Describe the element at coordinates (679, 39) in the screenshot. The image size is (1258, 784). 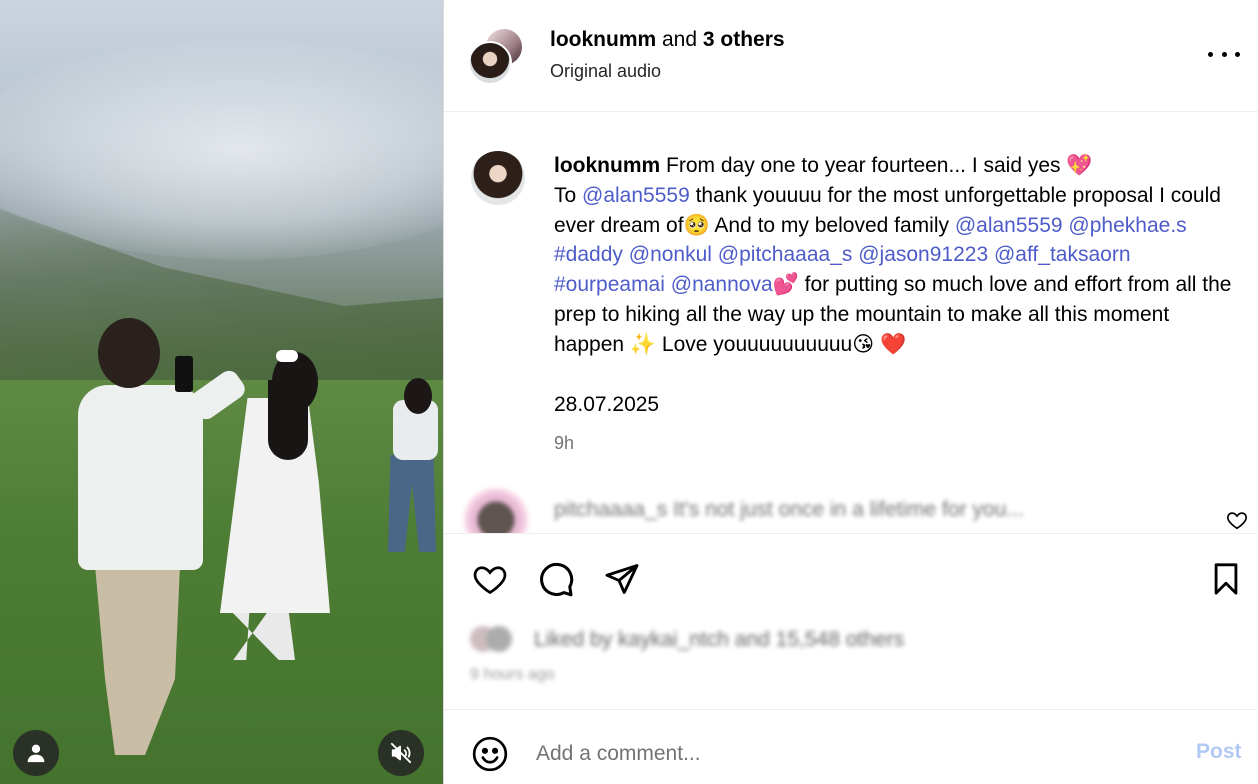
I see `and-text: and` at that location.